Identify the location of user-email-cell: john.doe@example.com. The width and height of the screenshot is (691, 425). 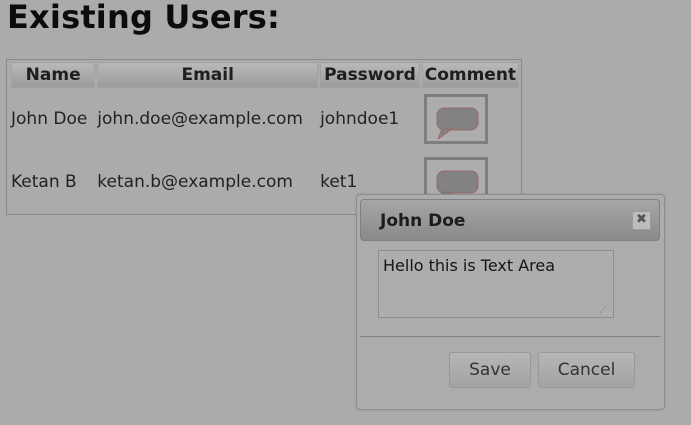
(200, 119).